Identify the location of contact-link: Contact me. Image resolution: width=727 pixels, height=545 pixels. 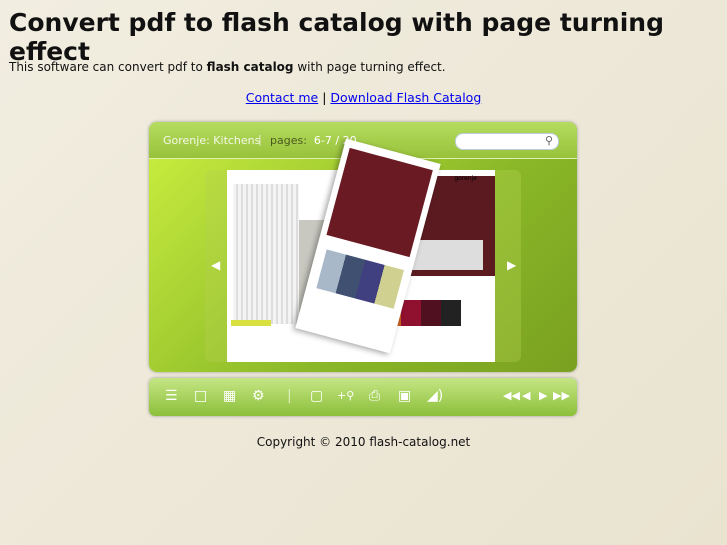
(282, 97).